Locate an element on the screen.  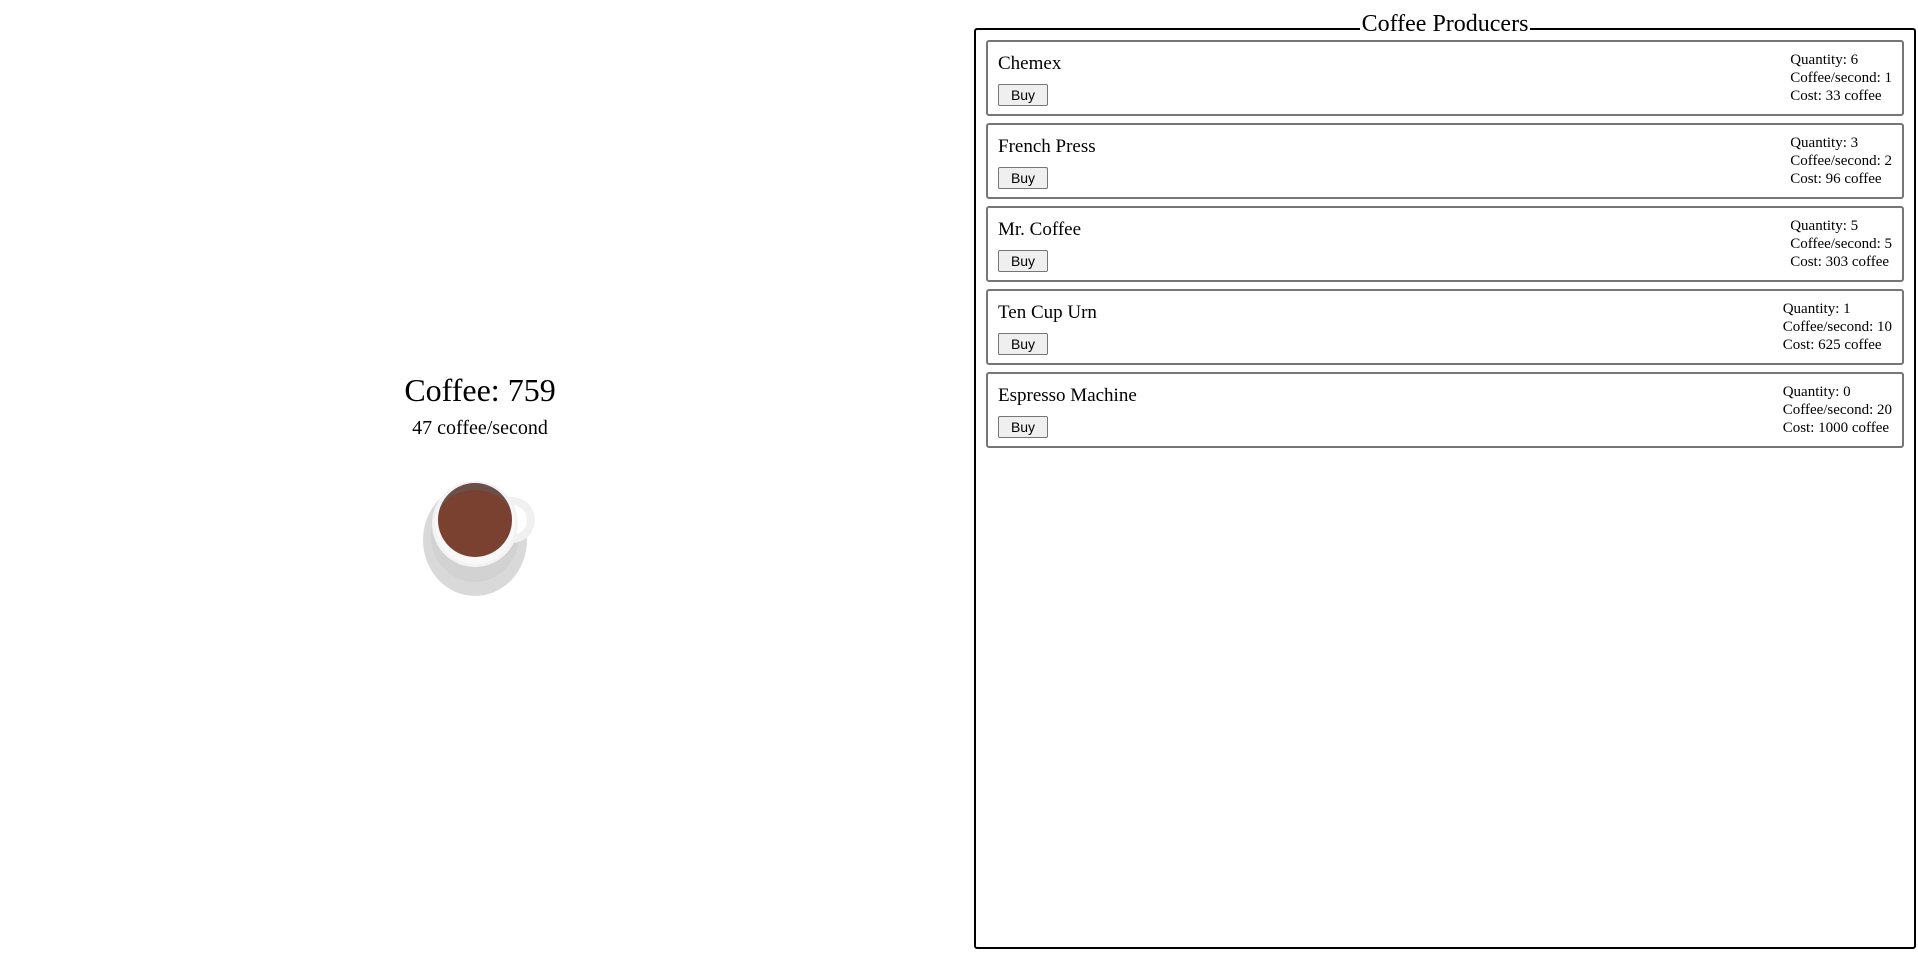
panel-legend: Coffee Producers is located at coordinates (1445, 24).